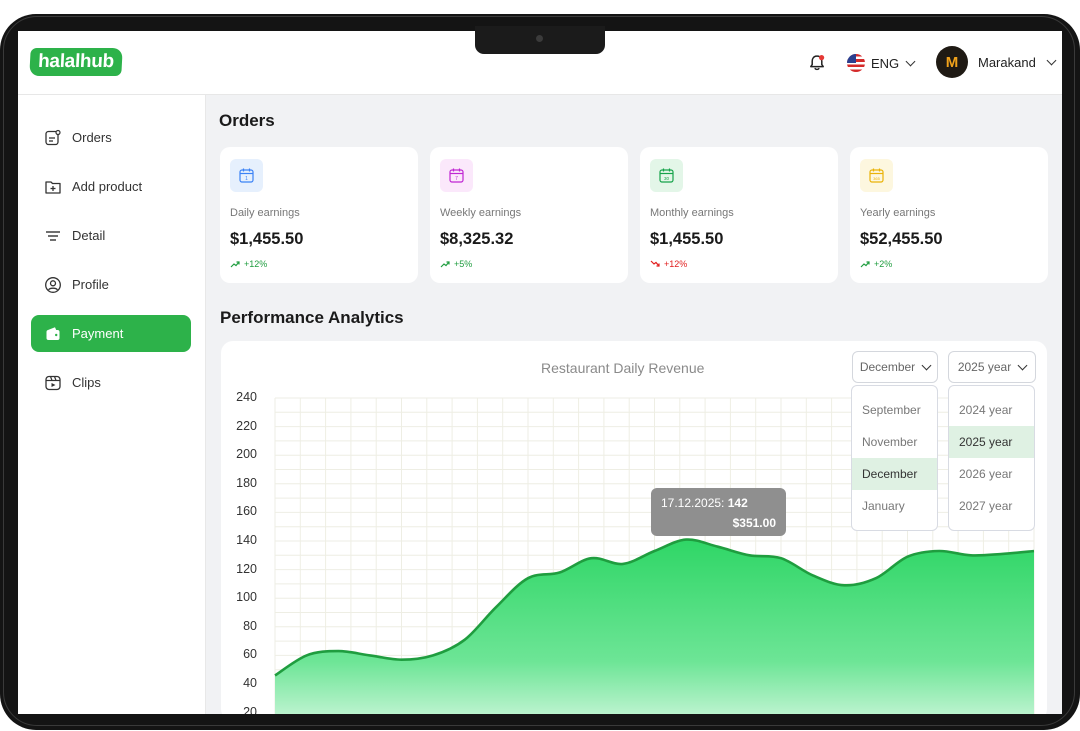 The height and width of the screenshot is (731, 1080). I want to click on y-tick-label: 160, so click(246, 511).